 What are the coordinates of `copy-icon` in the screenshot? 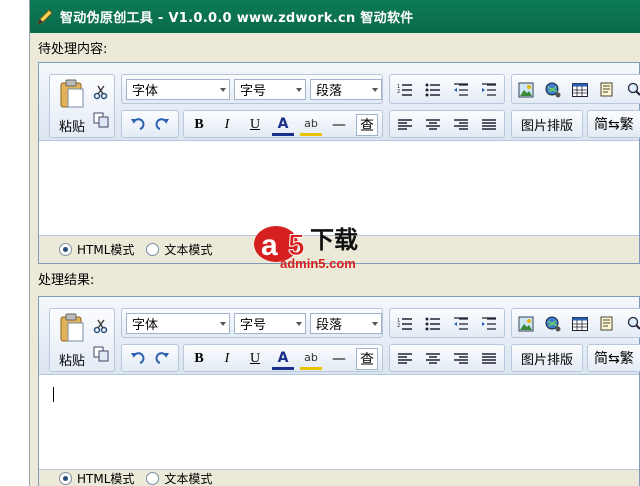 It's located at (101, 120).